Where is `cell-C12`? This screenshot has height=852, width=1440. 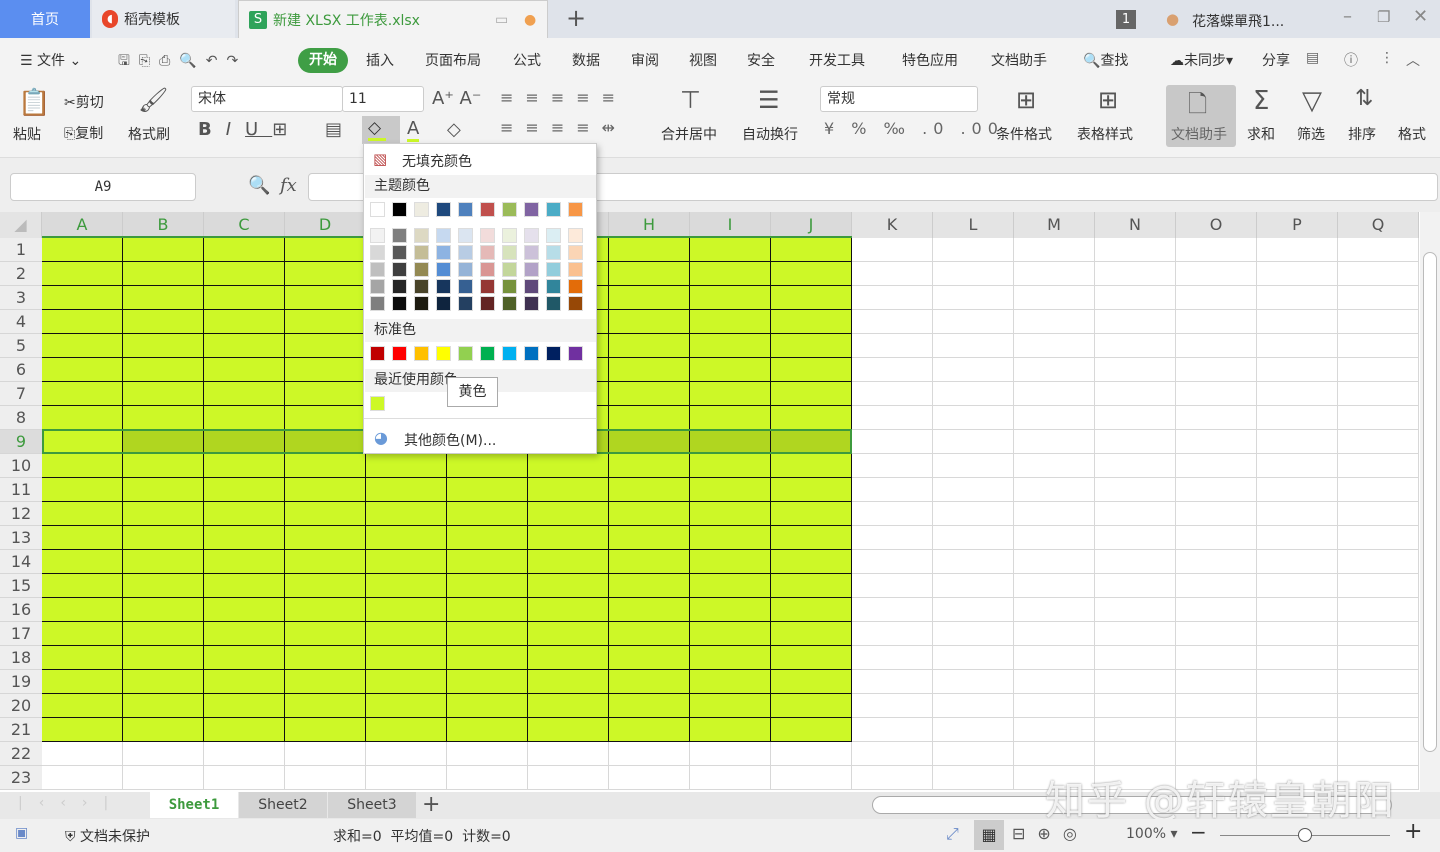 cell-C12 is located at coordinates (244, 514).